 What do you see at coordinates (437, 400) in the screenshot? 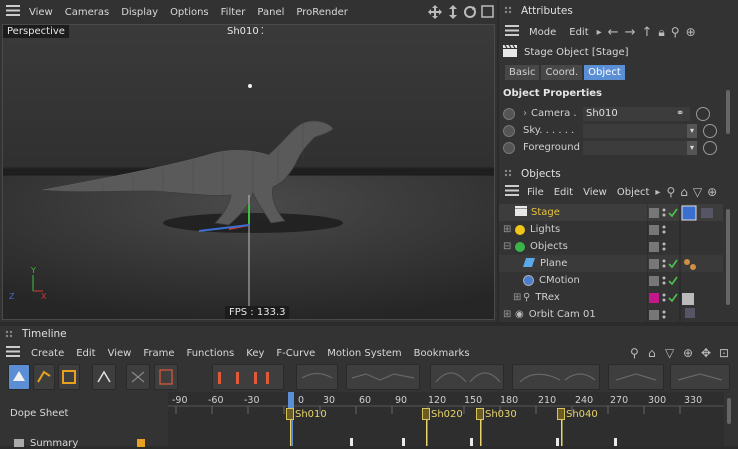
I see `ruler-tick-label: 120` at bounding box center [437, 400].